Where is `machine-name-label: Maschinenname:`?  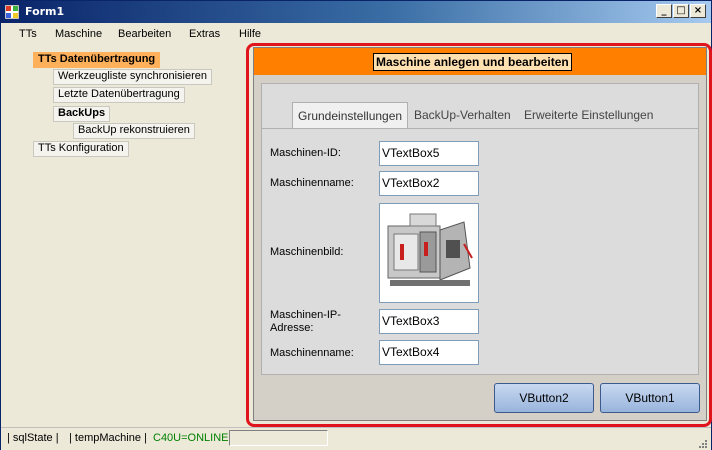
machine-name-label: Maschinenname: is located at coordinates (312, 183).